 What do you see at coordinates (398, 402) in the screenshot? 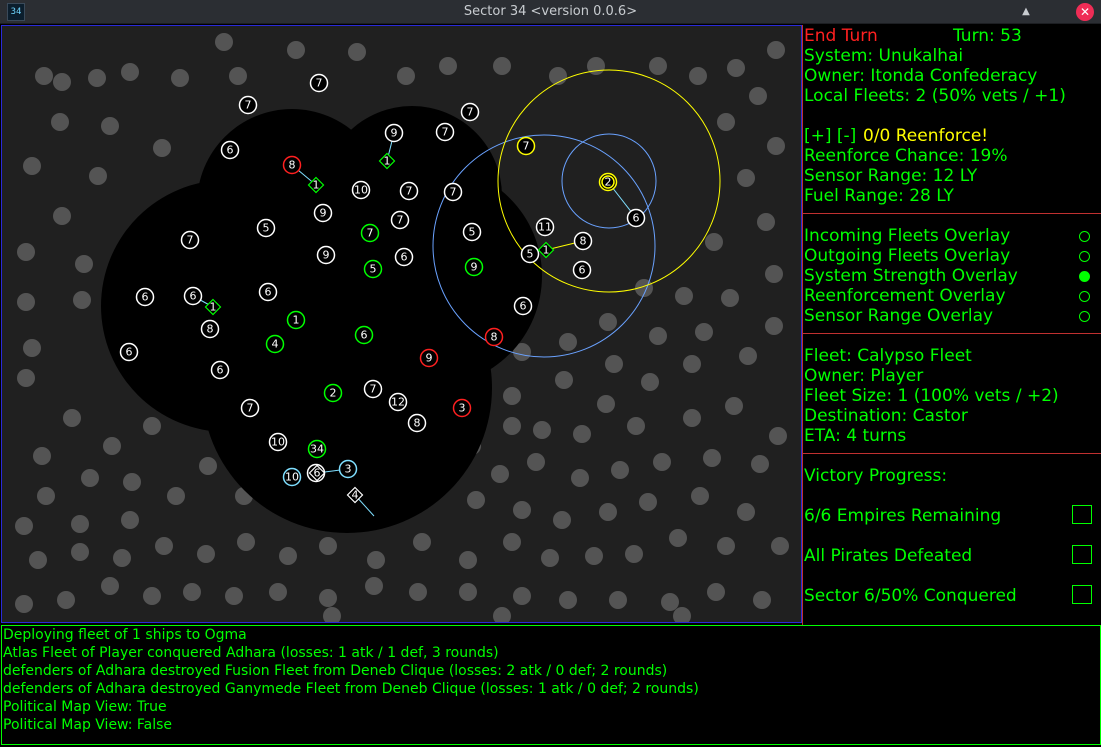
I see `star-system: 12` at bounding box center [398, 402].